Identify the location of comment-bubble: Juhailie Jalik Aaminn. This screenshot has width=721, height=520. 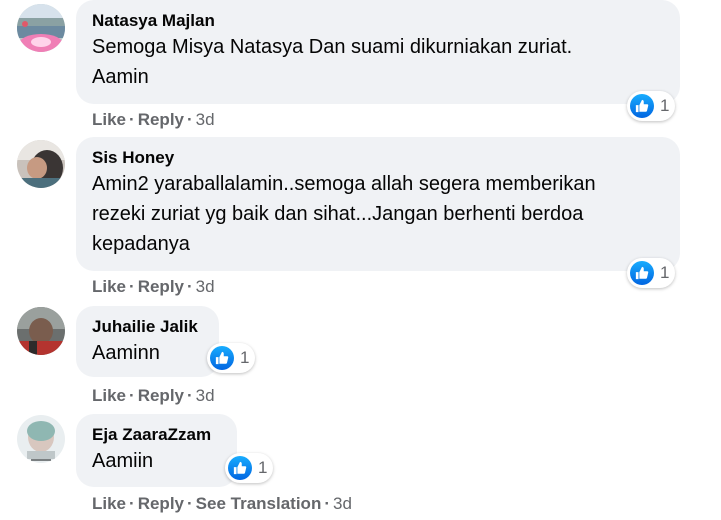
(147, 341).